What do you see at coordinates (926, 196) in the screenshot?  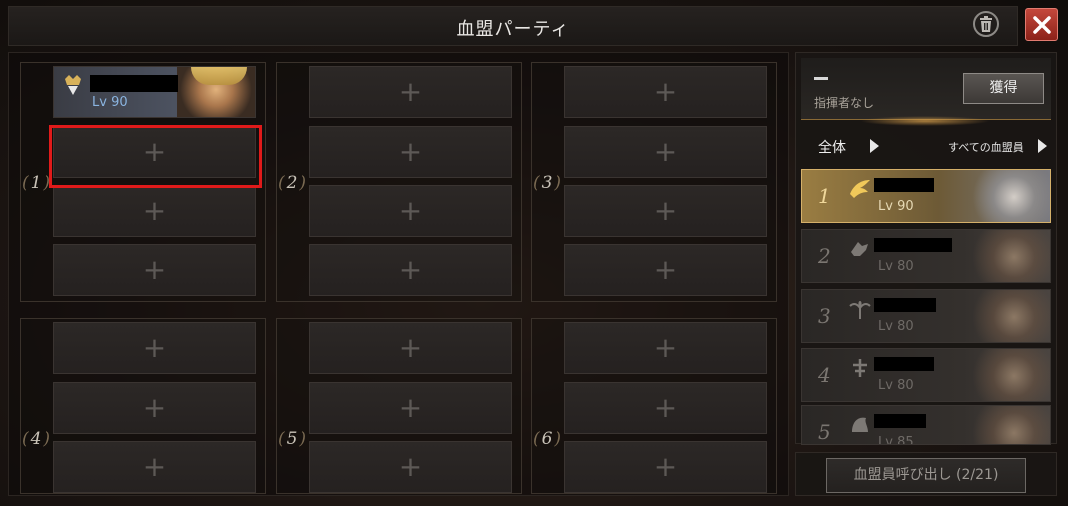 I see `member-row: 1 Lv 90` at bounding box center [926, 196].